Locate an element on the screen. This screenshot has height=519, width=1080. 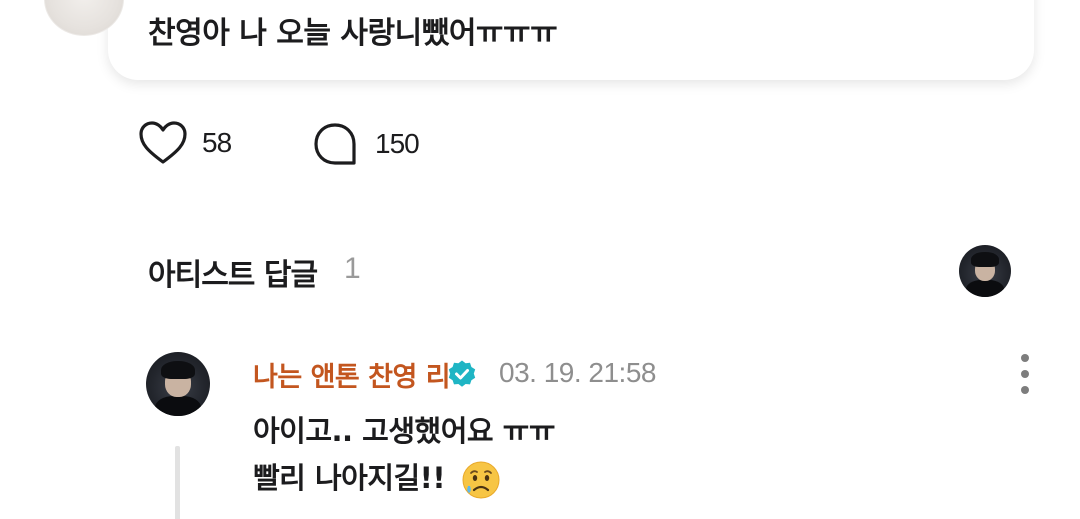
heart-icon is located at coordinates (163, 142).